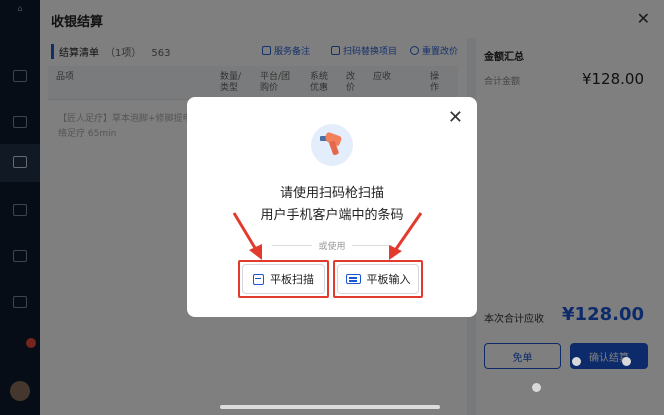 The height and width of the screenshot is (415, 664). What do you see at coordinates (407, 232) in the screenshot?
I see `arrow-right-shaft` at bounding box center [407, 232].